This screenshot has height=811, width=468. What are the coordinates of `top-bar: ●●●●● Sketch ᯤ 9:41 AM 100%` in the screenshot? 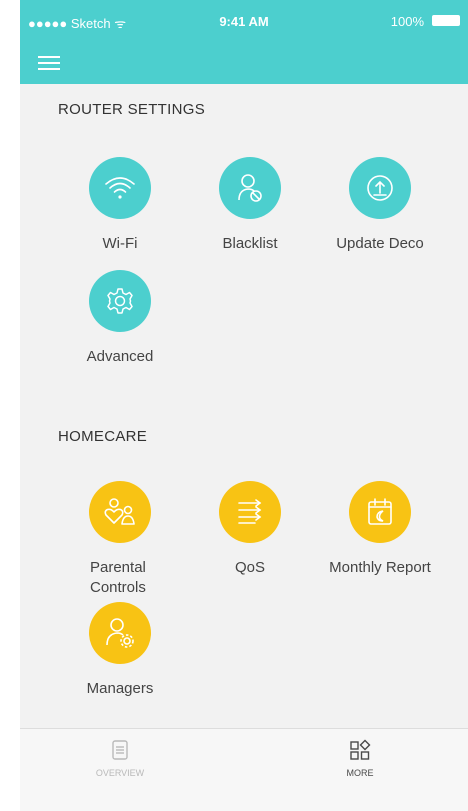 It's located at (244, 42).